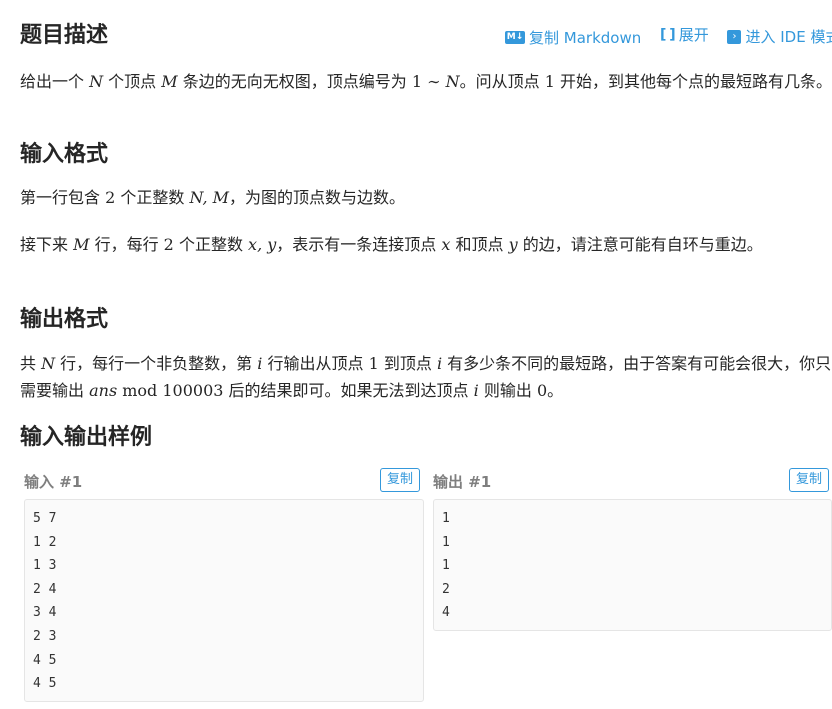  What do you see at coordinates (446, 589) in the screenshot?
I see `code-line: 2` at bounding box center [446, 589].